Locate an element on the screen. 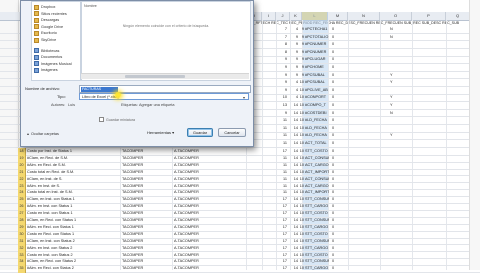  save-button: Guardar is located at coordinates (200, 132).